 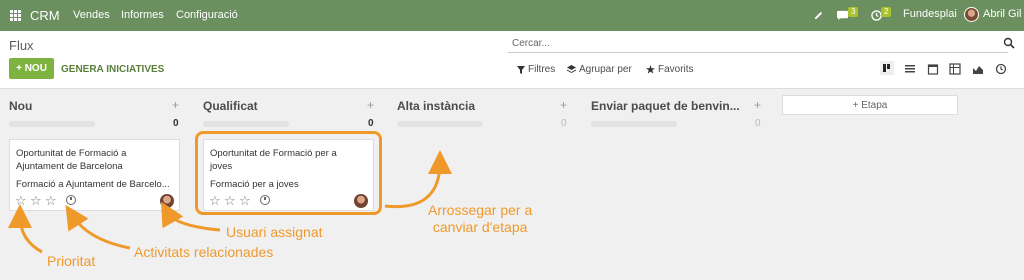 What do you see at coordinates (91, 15) in the screenshot?
I see `menu-vendes: Vendes` at bounding box center [91, 15].